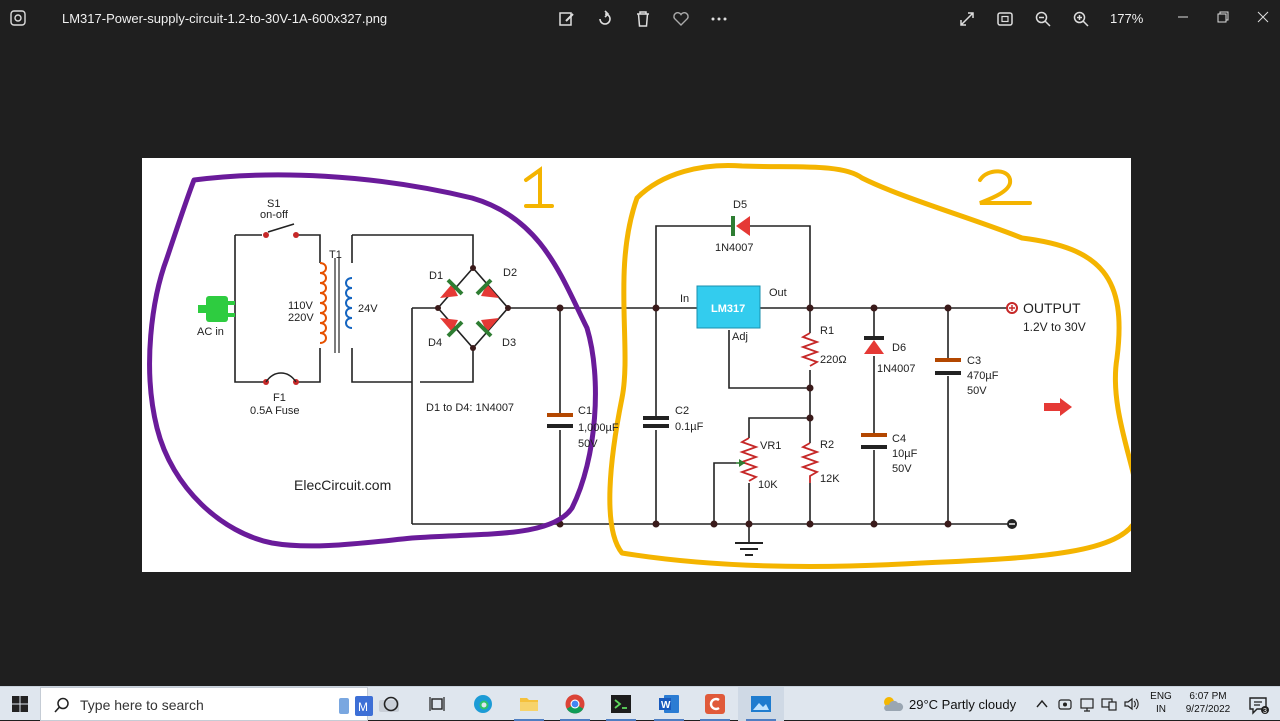  Describe the element at coordinates (1263, 17) in the screenshot. I see `close-icon` at that location.